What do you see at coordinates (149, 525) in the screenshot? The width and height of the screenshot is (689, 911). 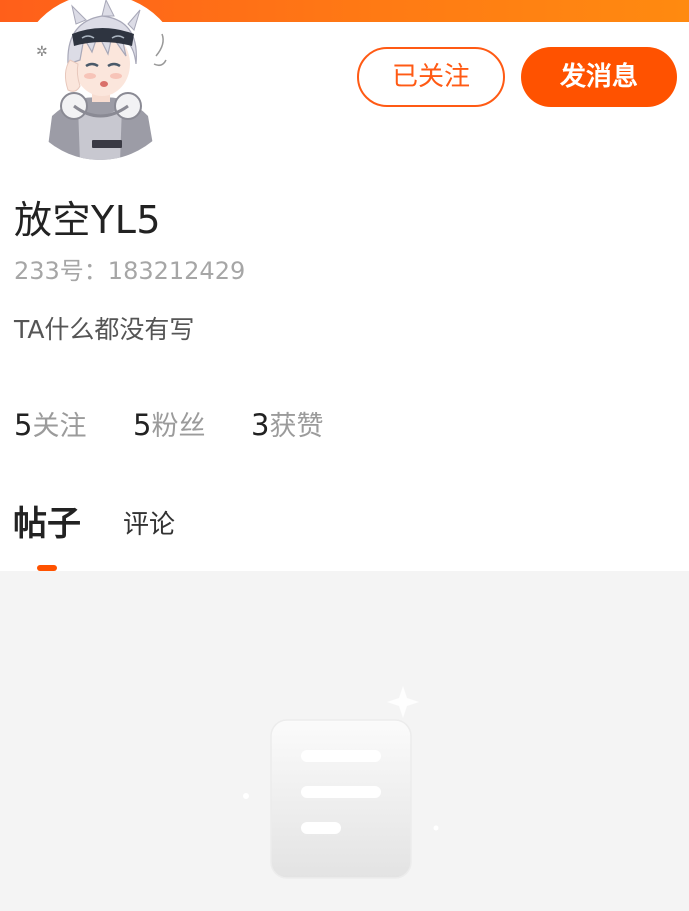 I see `tab-comments: 评论` at bounding box center [149, 525].